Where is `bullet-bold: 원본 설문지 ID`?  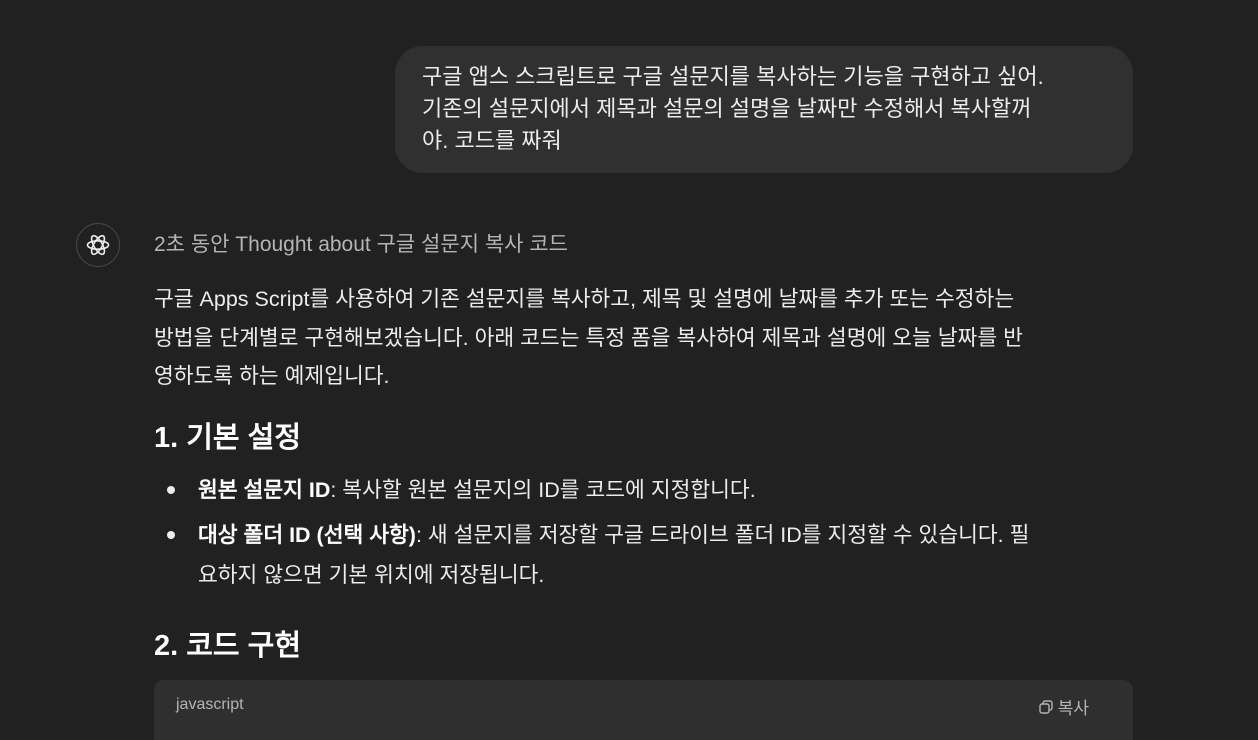
bullet-bold: 원본 설문지 ID is located at coordinates (264, 490).